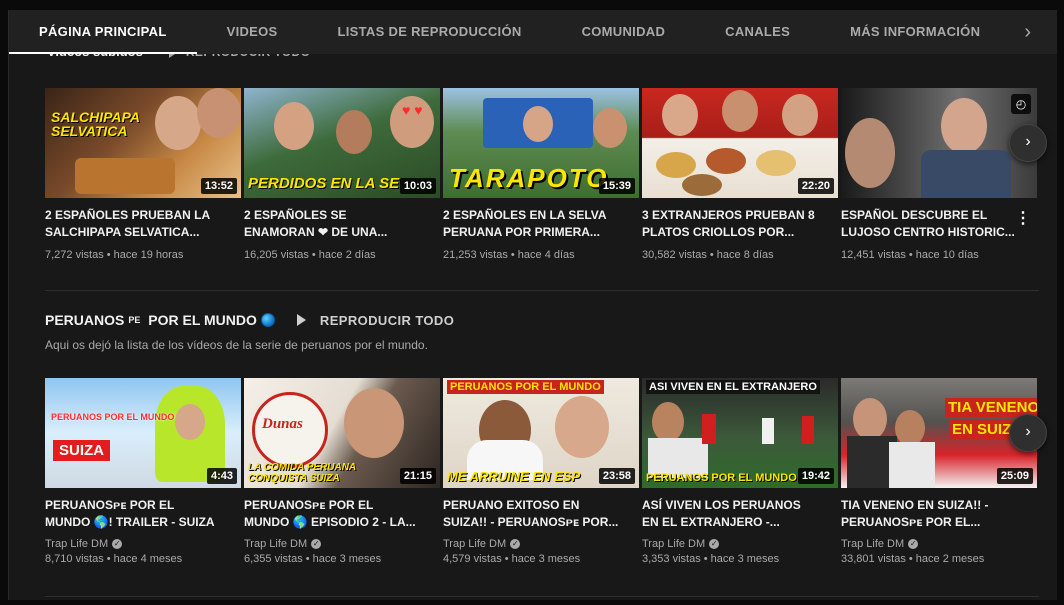 Image resolution: width=1064 pixels, height=605 pixels. I want to click on video-thumbnail: PERUANOS POR EL MUNDO SUIZA 4:43, so click(143, 433).